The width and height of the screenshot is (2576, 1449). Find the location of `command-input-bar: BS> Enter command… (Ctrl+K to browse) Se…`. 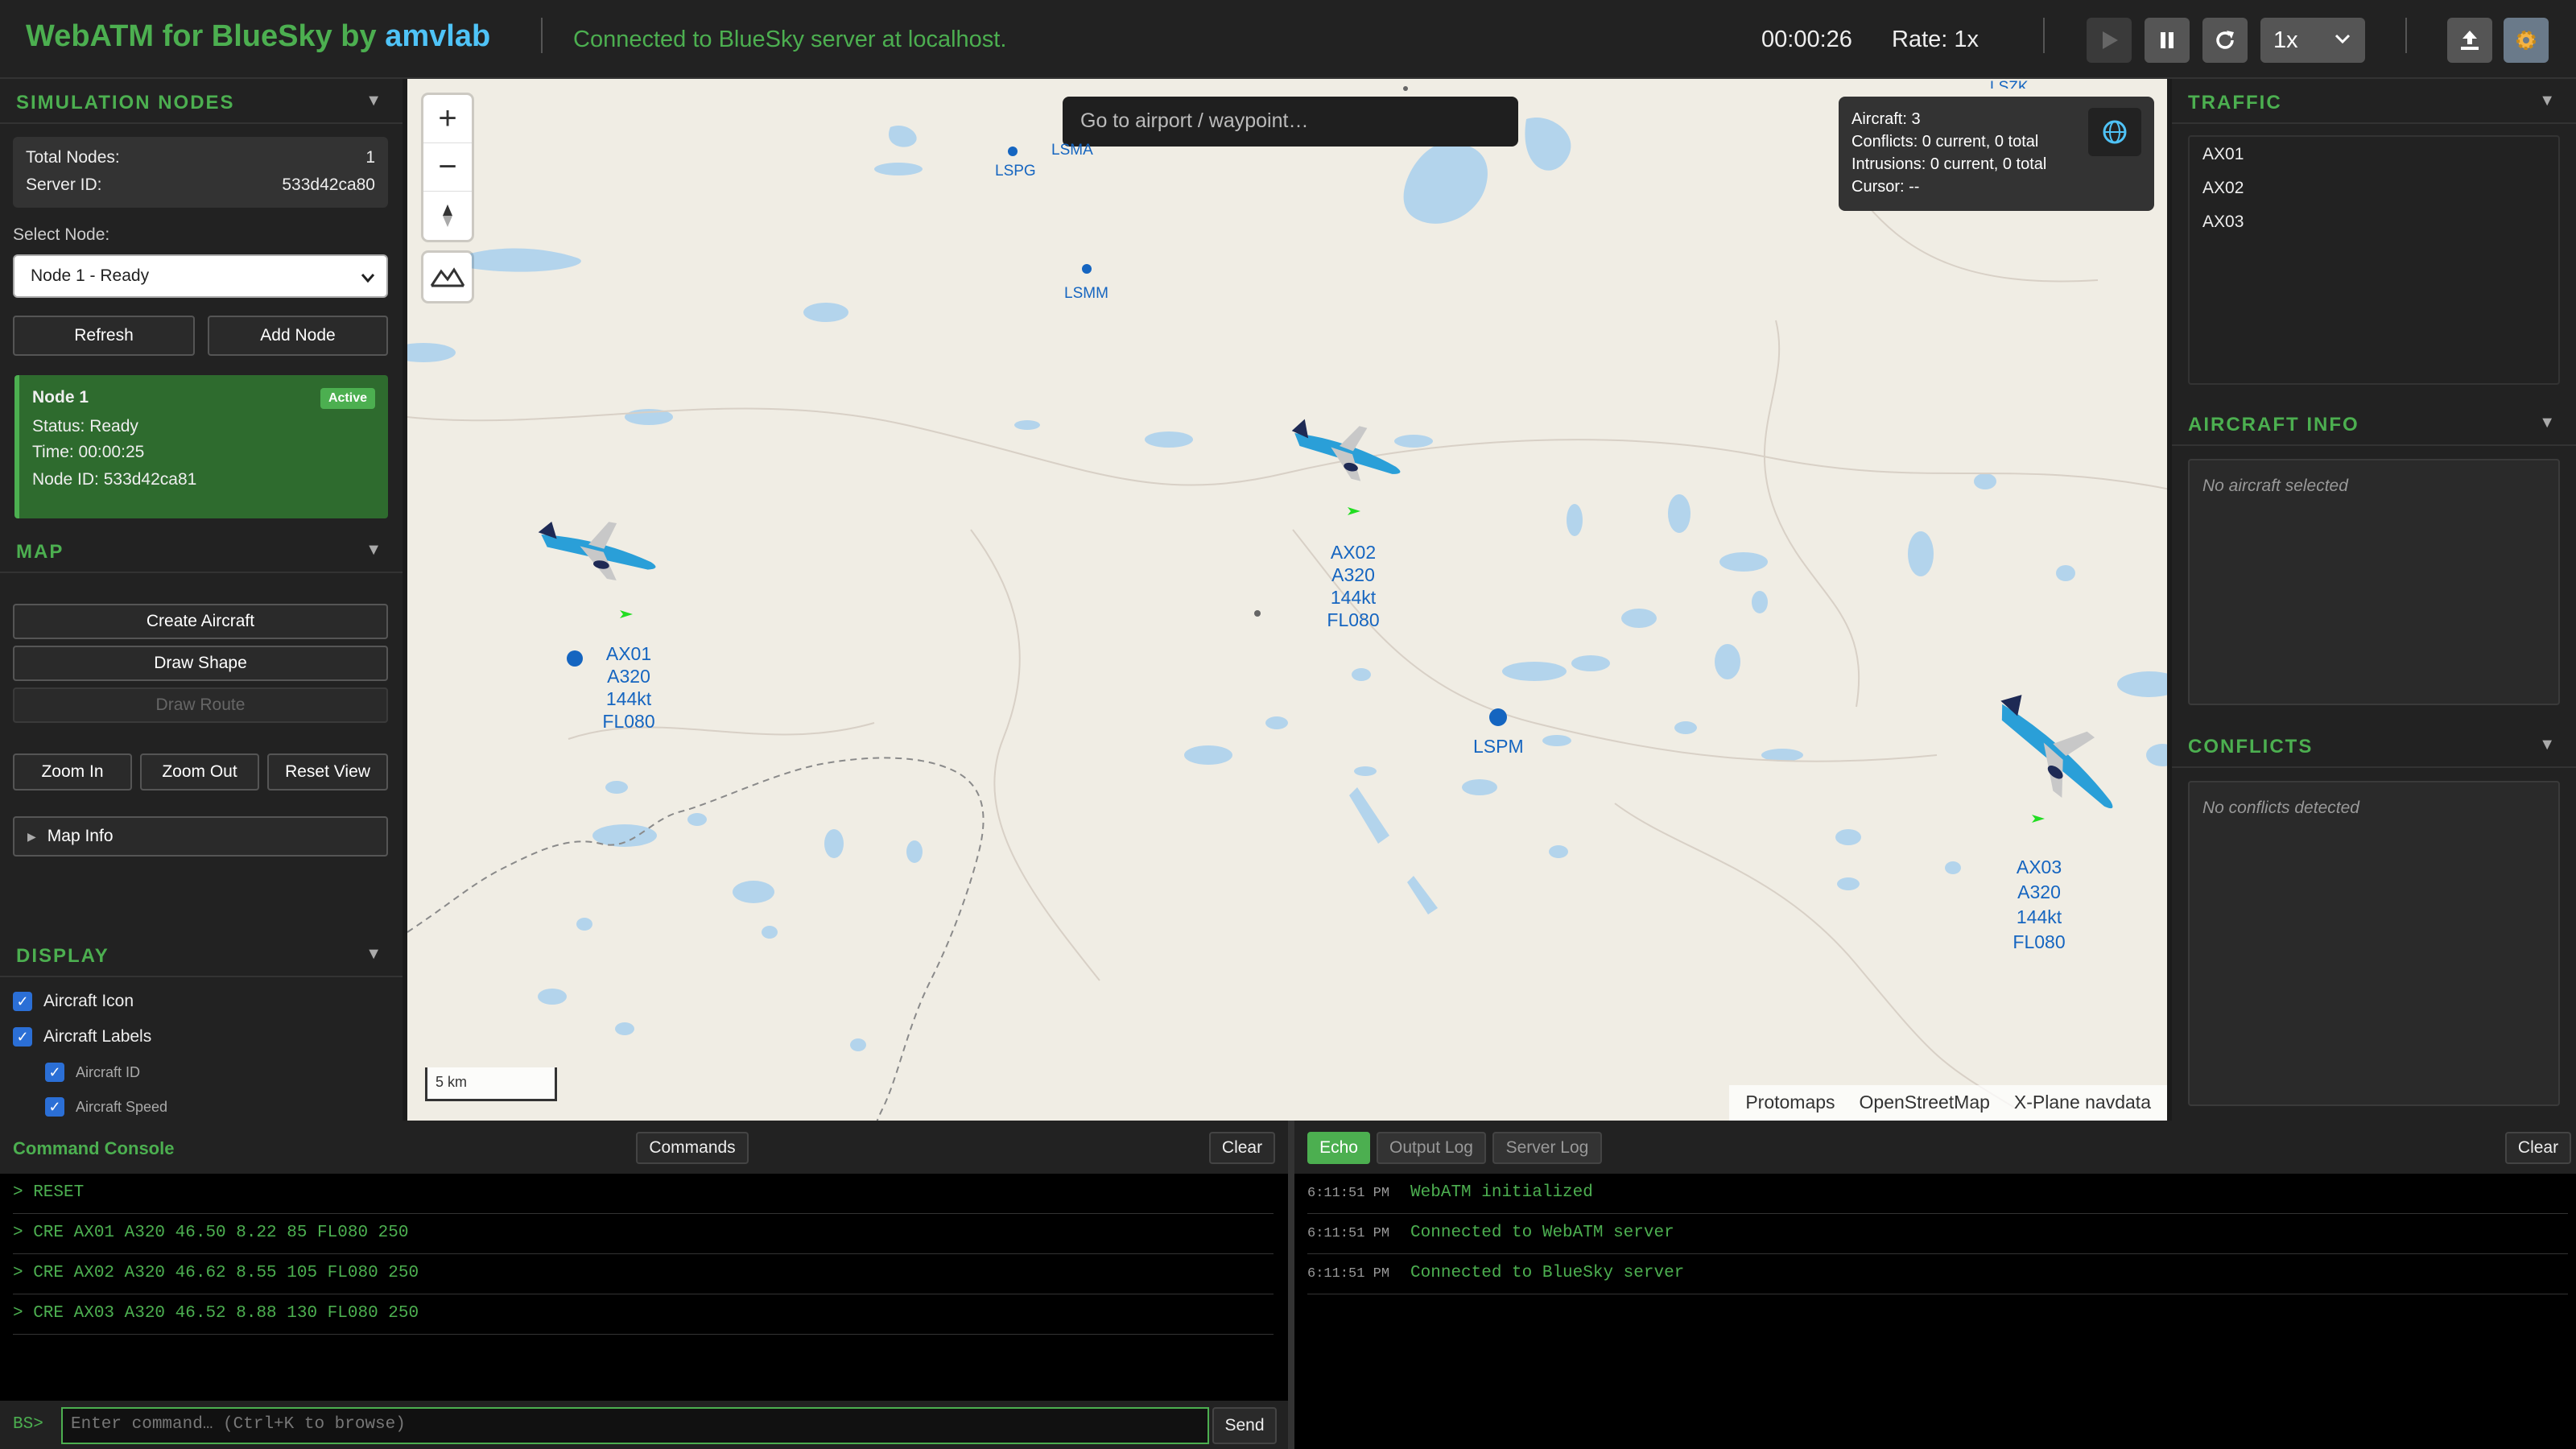

command-input-bar: BS> Enter command… (Ctrl+K to browse) Se… is located at coordinates (644, 1425).